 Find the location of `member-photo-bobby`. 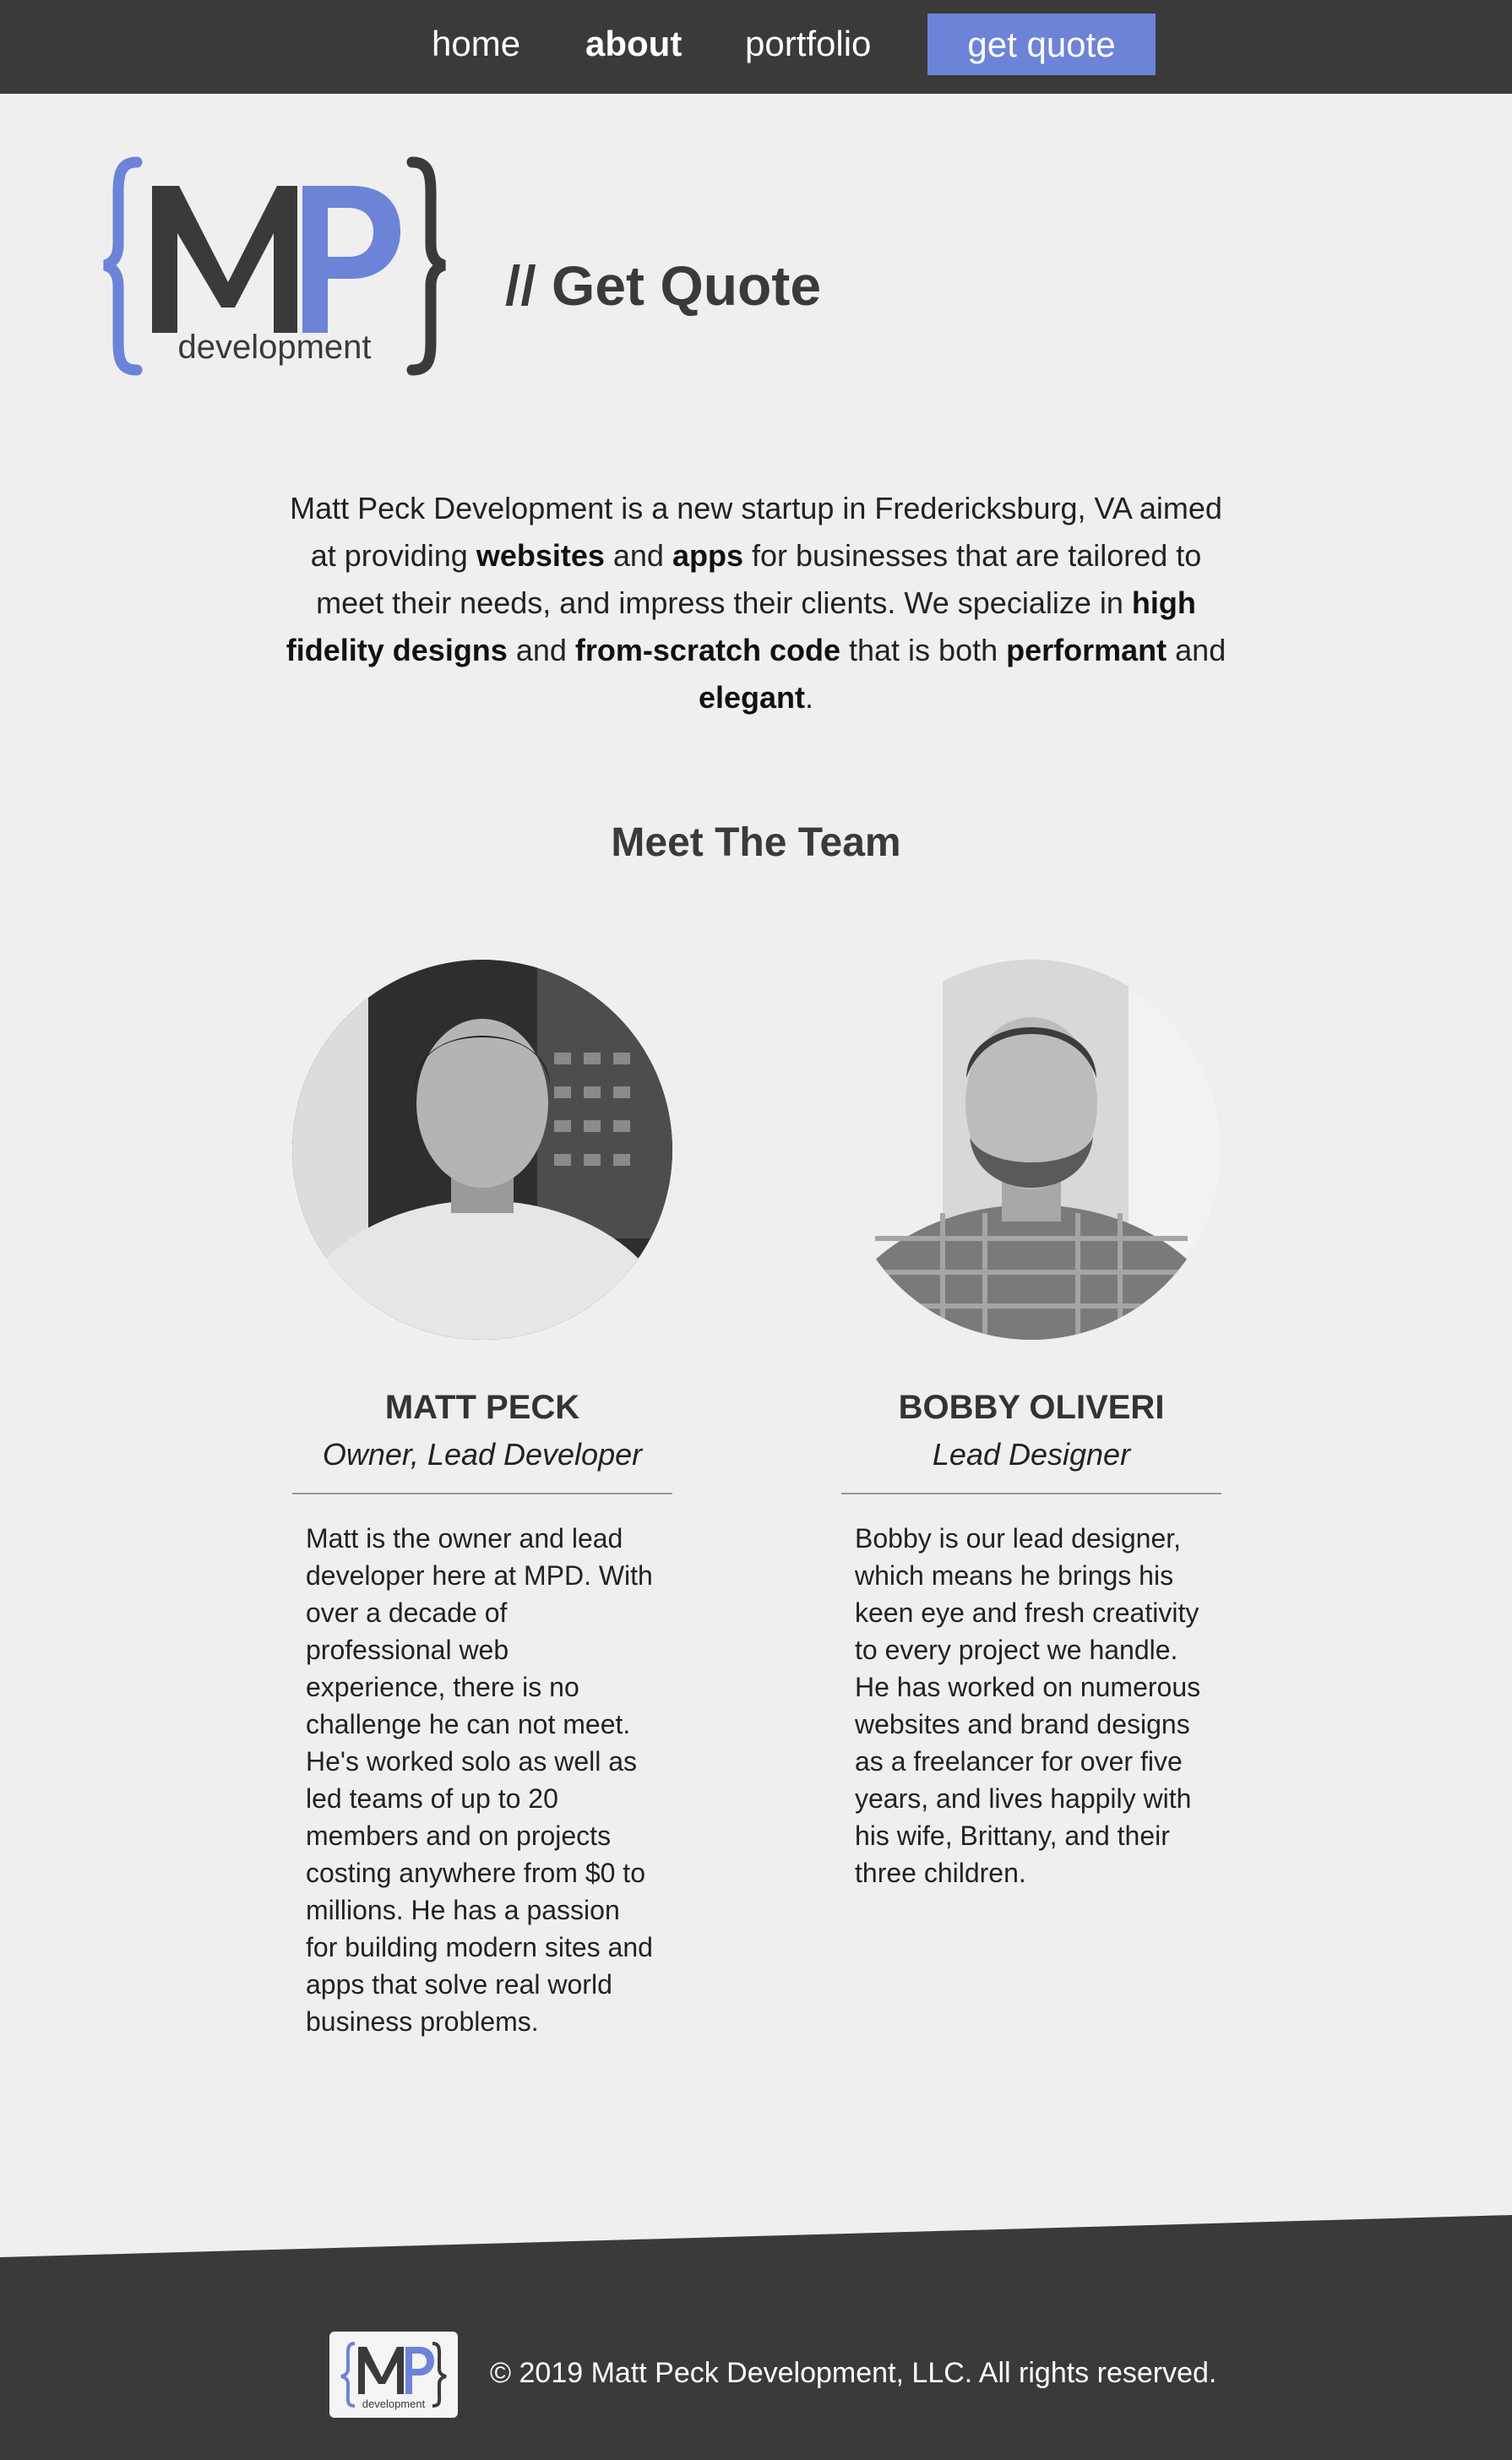

member-photo-bobby is located at coordinates (1031, 1150).